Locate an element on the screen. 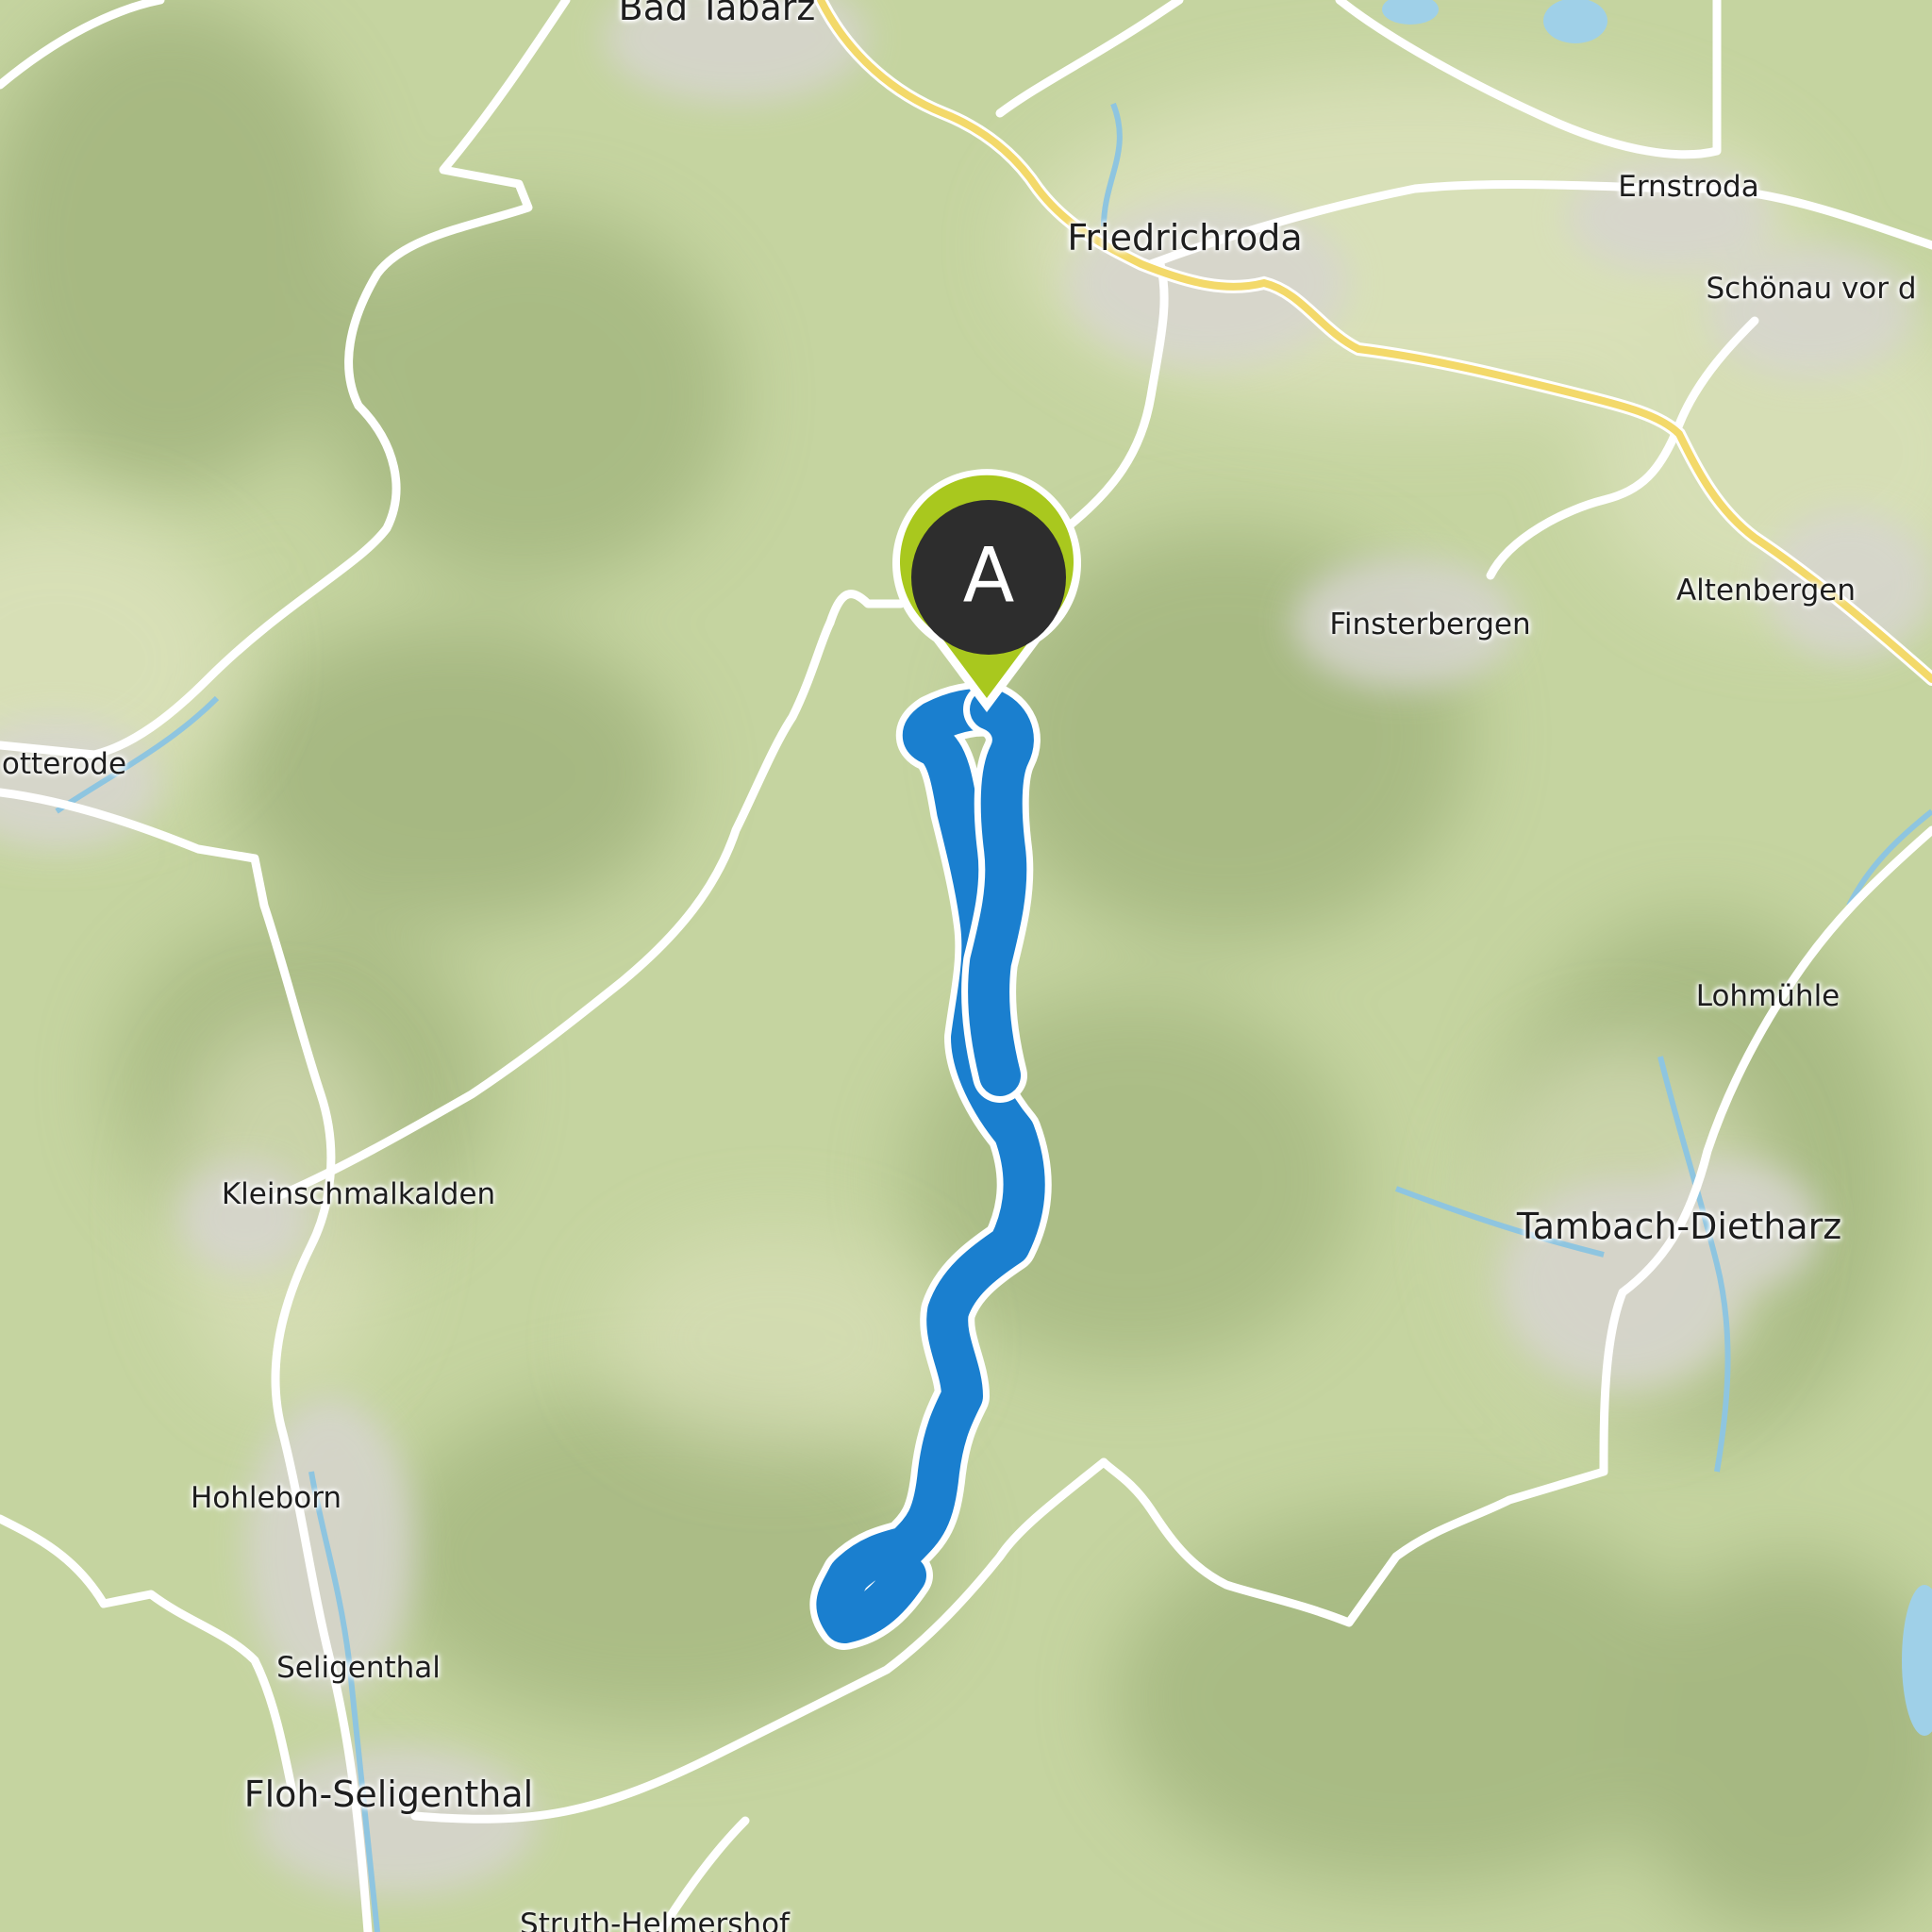  place-label-otterode: otterode is located at coordinates (64, 764).